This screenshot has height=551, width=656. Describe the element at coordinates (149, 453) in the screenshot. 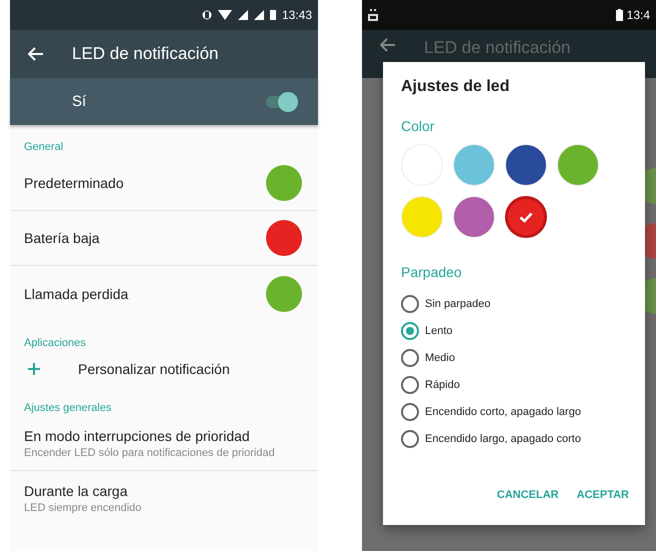

I see `setting-summary: Encender LED sólo para notificaciones de prioridad` at that location.